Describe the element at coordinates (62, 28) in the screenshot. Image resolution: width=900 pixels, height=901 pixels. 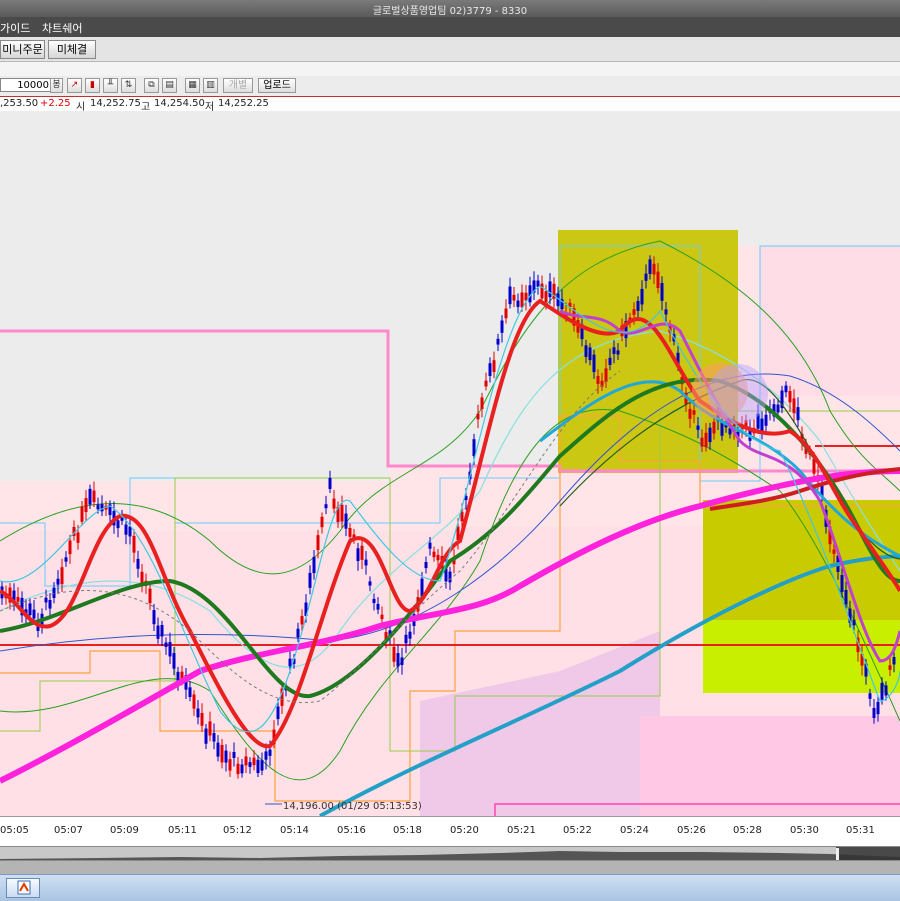
I see `menu-item-chart-share: 차트쉐어` at that location.